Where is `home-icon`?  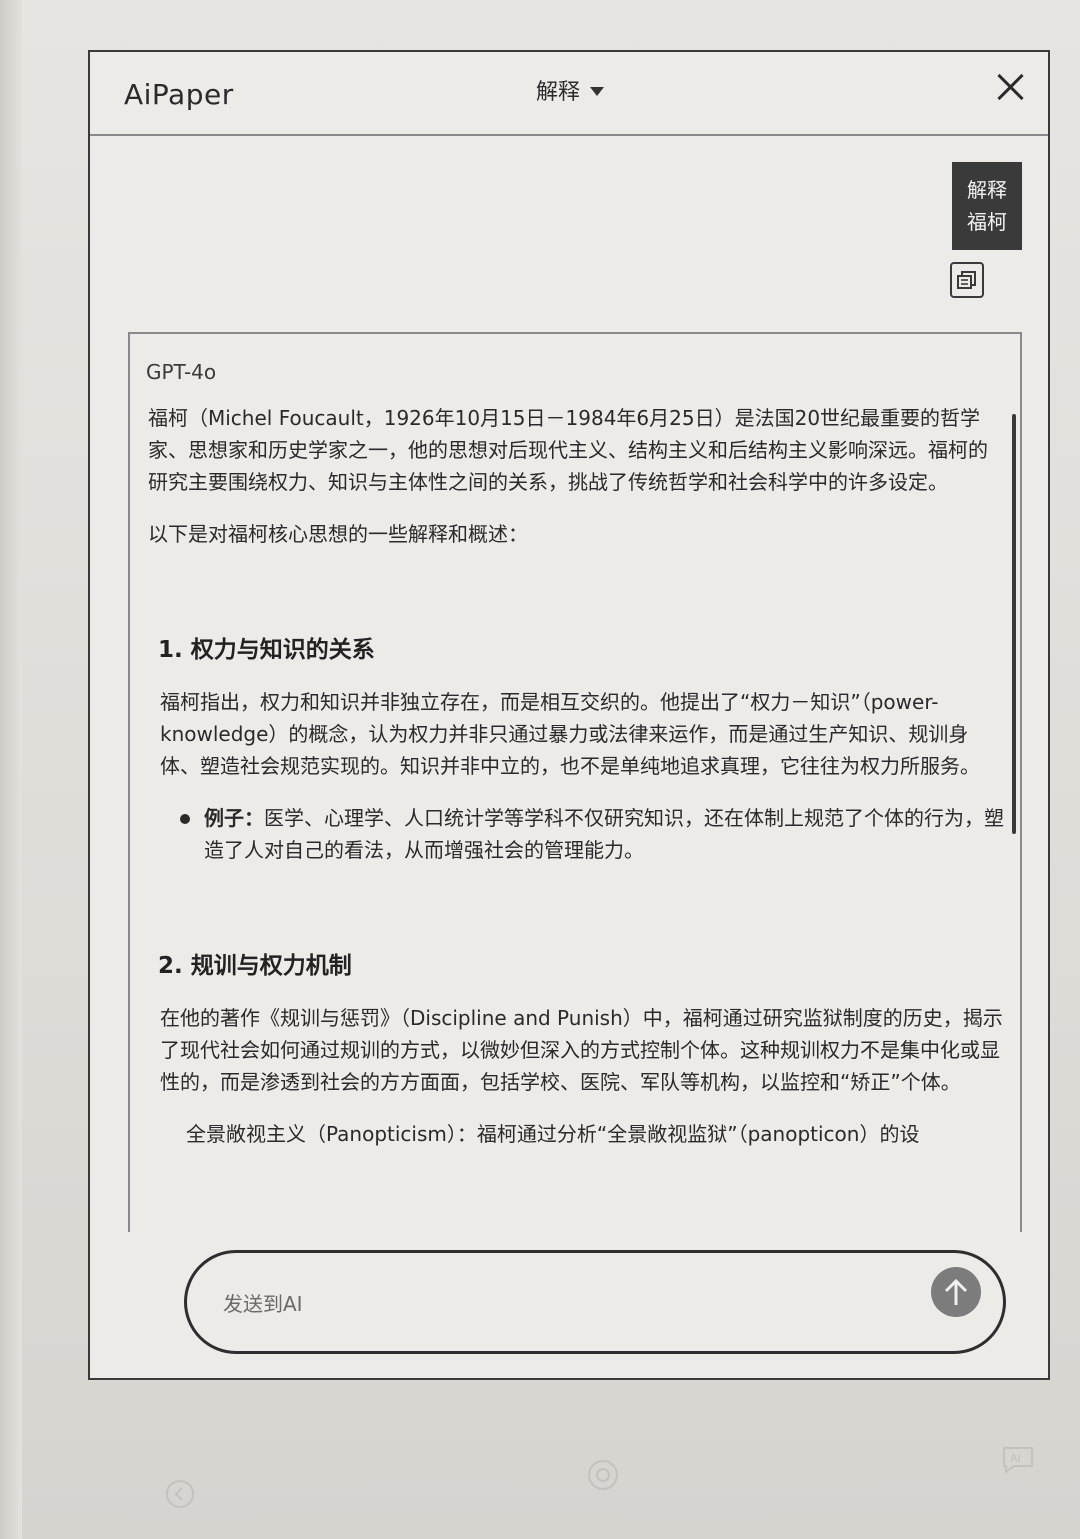 home-icon is located at coordinates (603, 1475).